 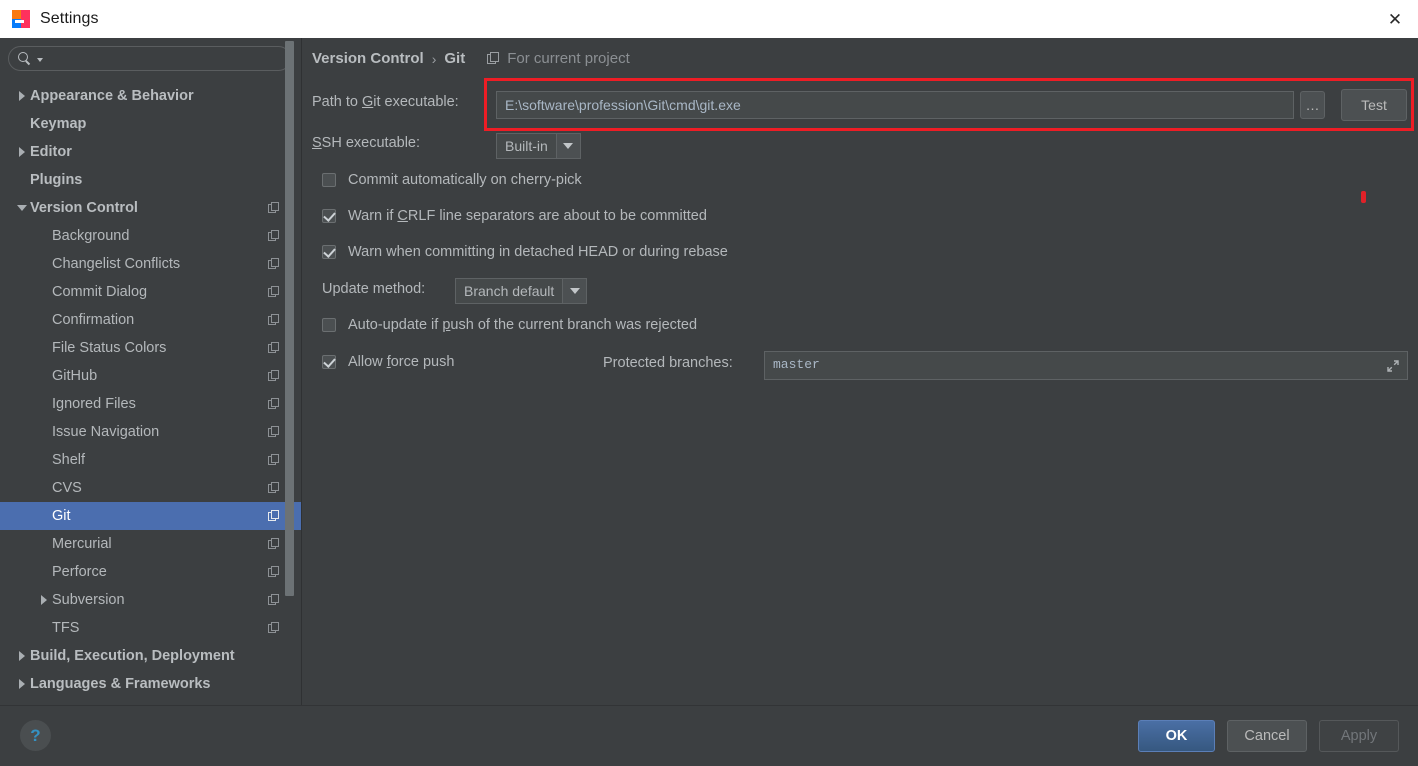 I want to click on window-title: Settings, so click(x=69, y=18).